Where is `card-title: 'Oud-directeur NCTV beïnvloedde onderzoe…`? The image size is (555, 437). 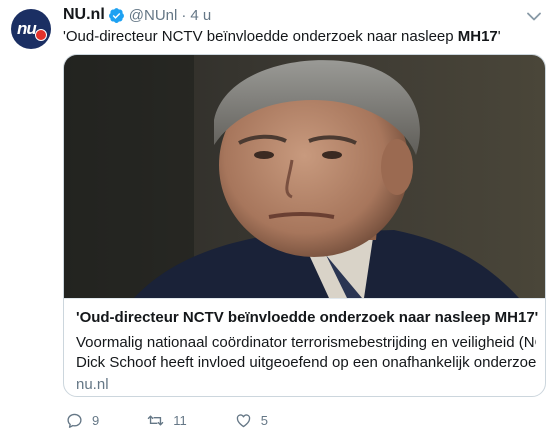
card-title: 'Oud-directeur NCTV beïnvloedde onderzoe… is located at coordinates (307, 317).